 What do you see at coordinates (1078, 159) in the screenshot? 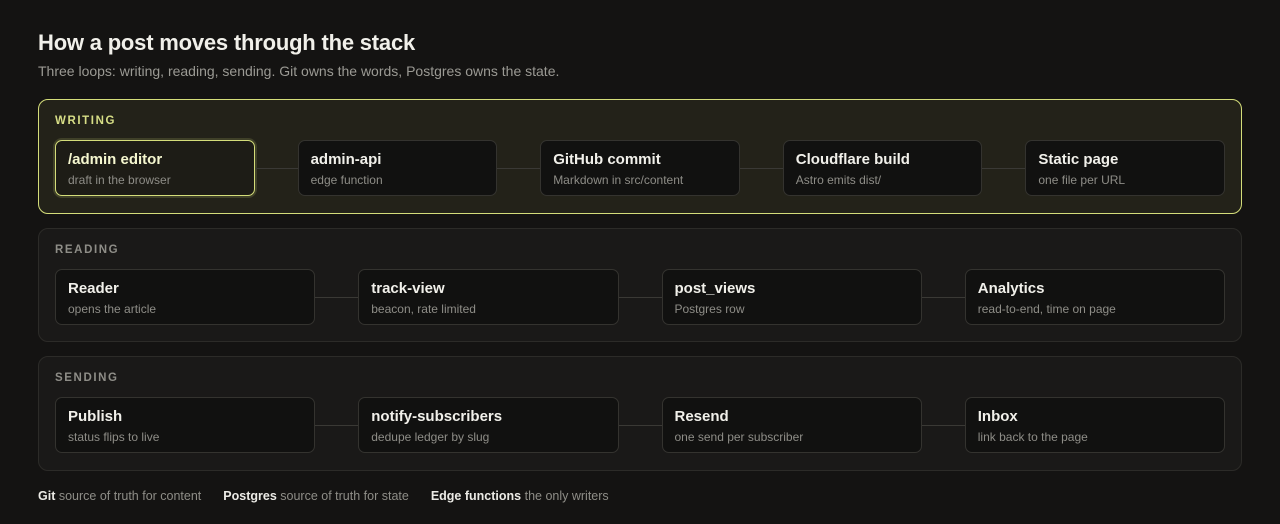
I see `node-title: Static page` at bounding box center [1078, 159].